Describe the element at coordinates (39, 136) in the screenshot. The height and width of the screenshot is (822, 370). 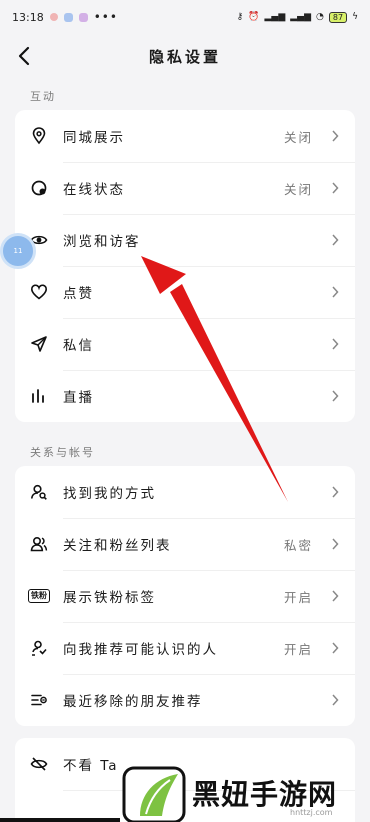
I see `location-pin-icon` at that location.